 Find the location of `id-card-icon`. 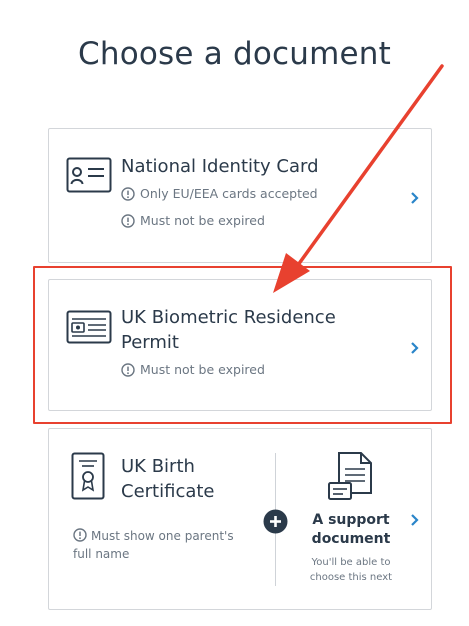

id-card-icon is located at coordinates (89, 175).